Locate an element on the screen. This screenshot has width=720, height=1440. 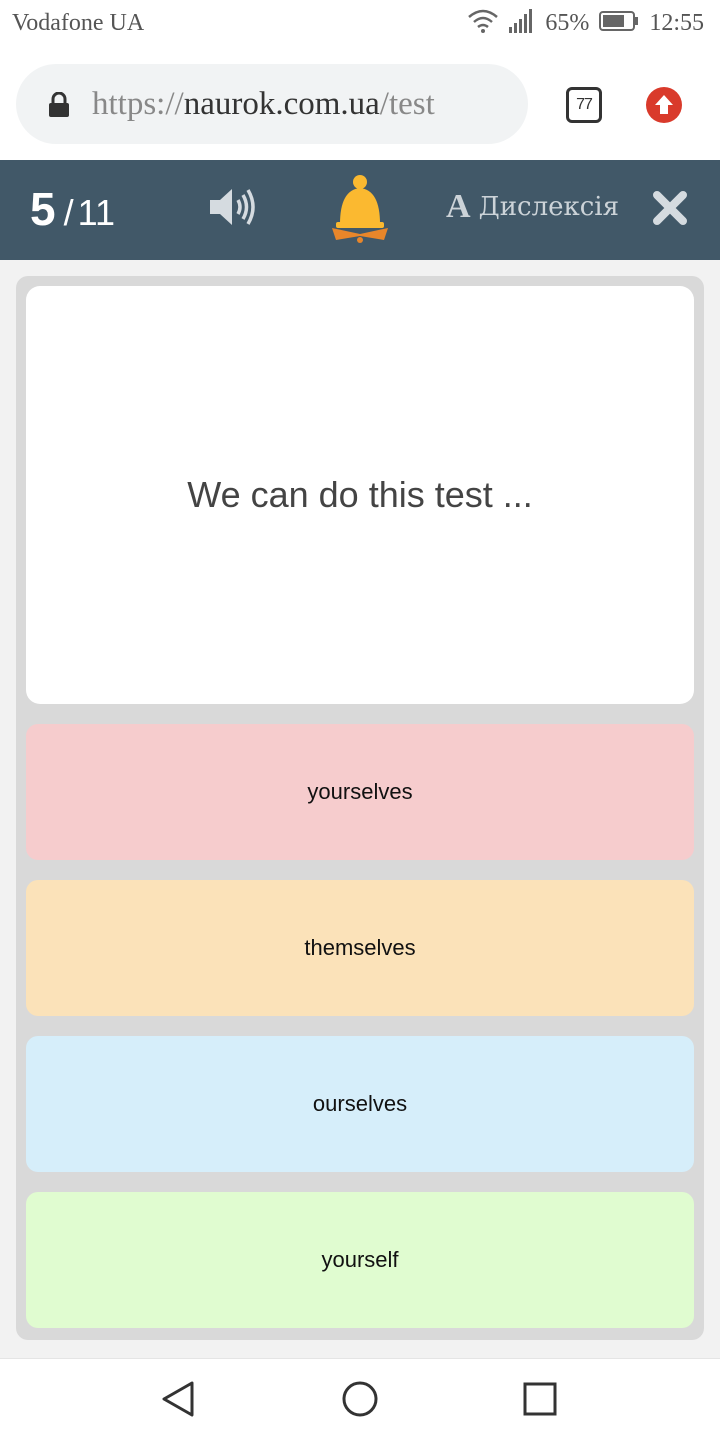
tab-switcher-button: 77 is located at coordinates (584, 105).